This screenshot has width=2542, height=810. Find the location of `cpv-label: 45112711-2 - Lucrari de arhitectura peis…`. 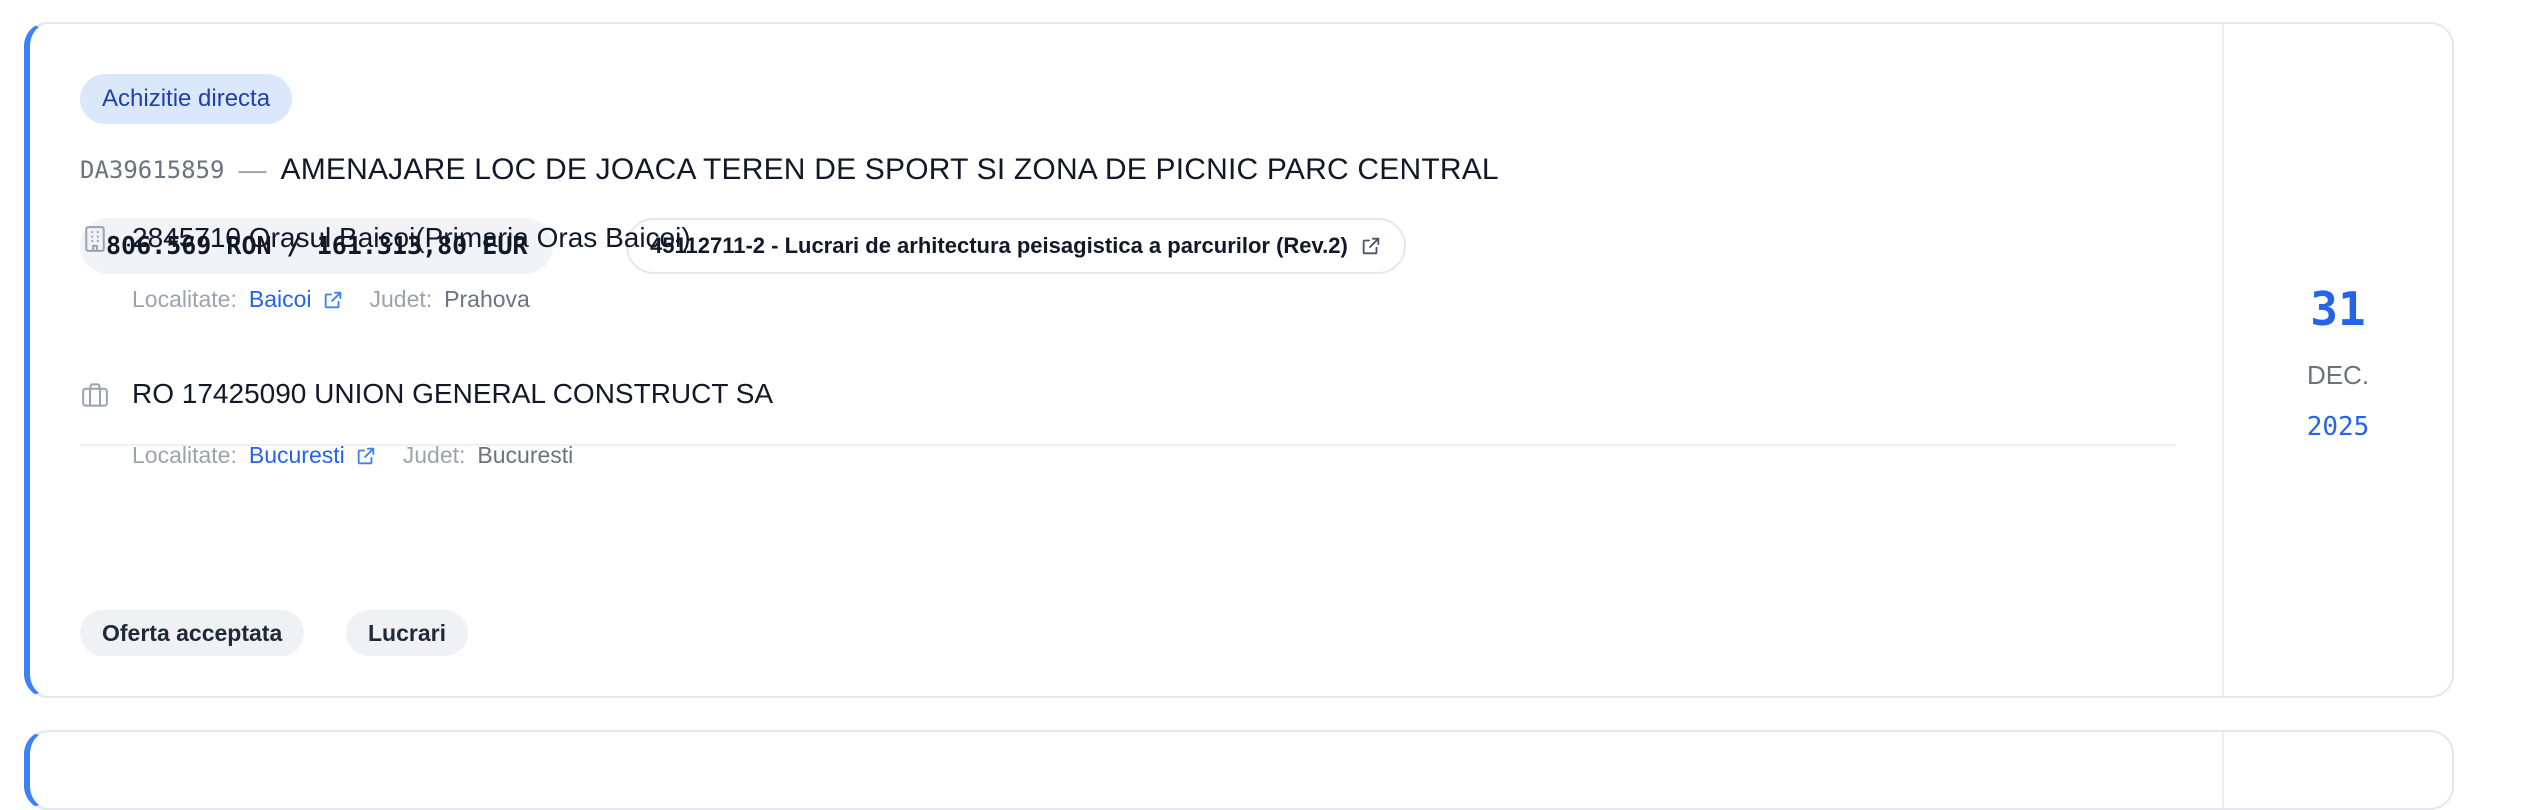

cpv-label: 45112711-2 - Lucrari de arhitectura peis… is located at coordinates (999, 245).